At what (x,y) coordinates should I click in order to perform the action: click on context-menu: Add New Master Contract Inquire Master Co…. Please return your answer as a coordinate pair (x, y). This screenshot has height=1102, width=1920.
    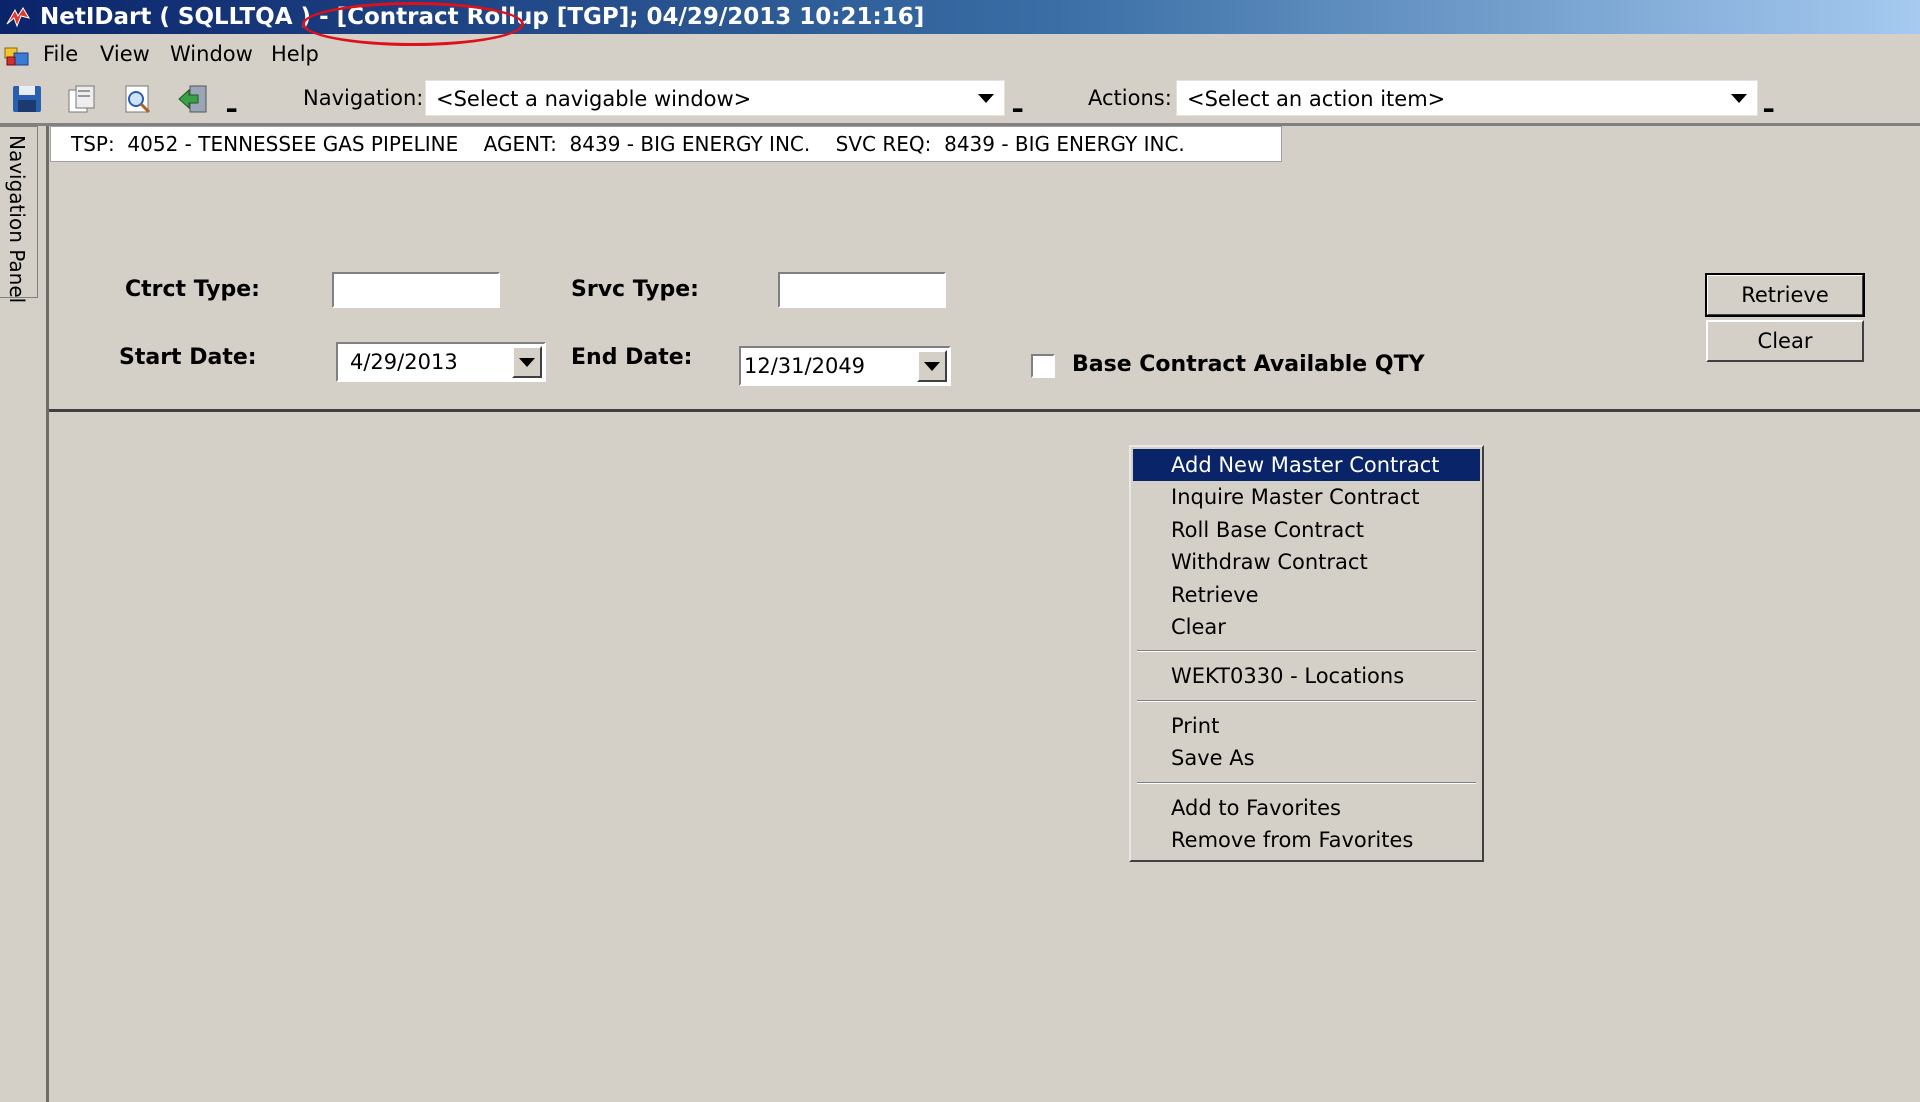
    Looking at the image, I should click on (1306, 653).